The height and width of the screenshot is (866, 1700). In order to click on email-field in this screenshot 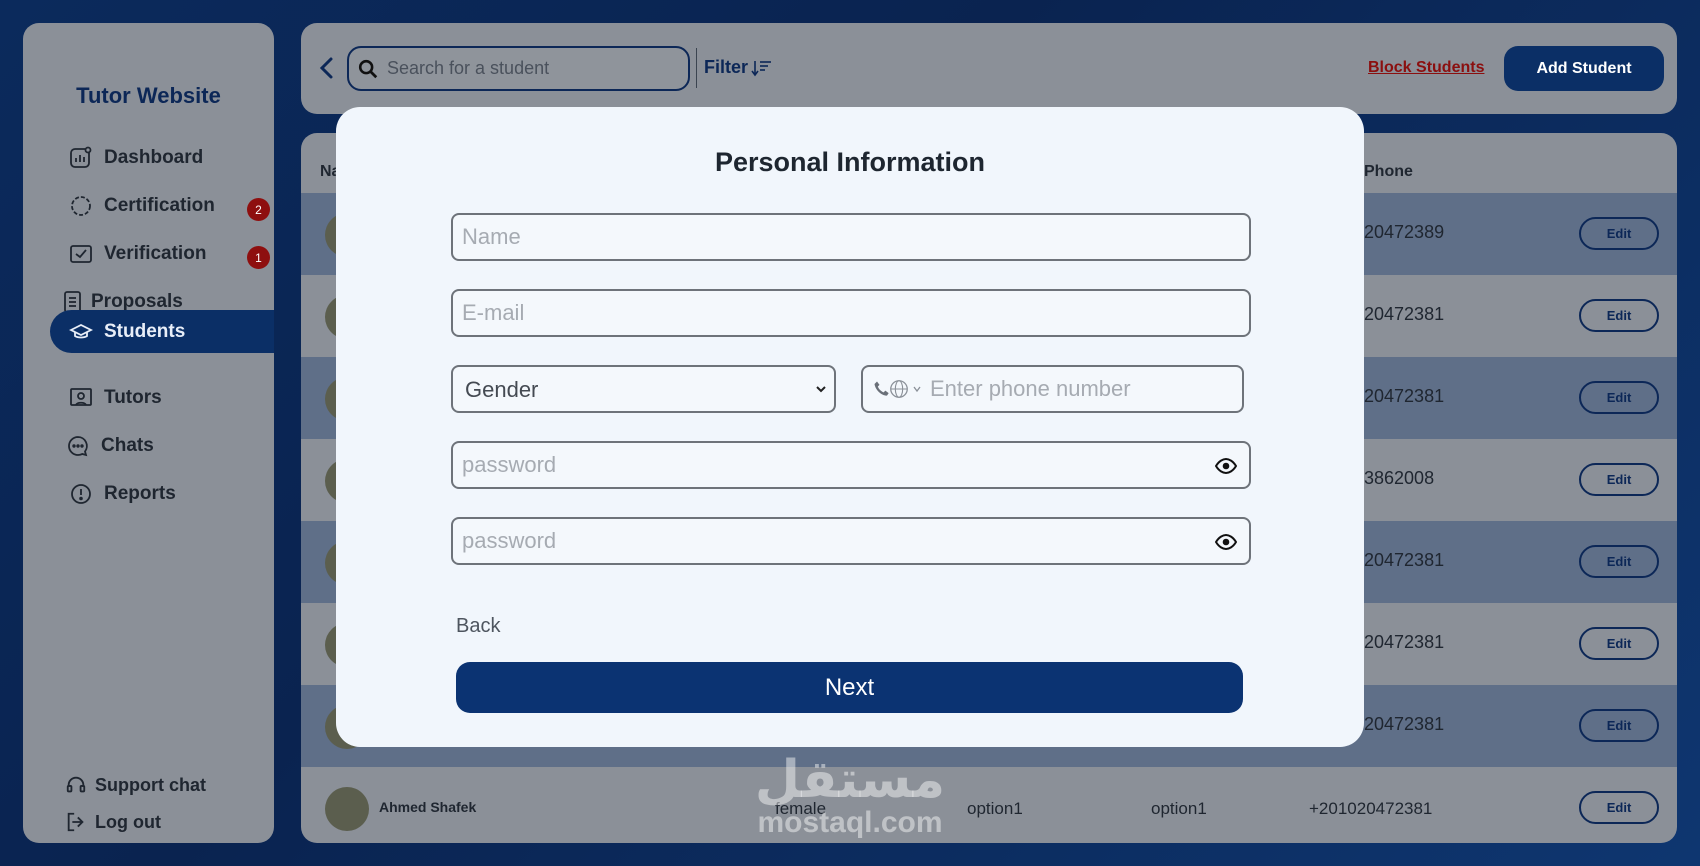, I will do `click(851, 313)`.